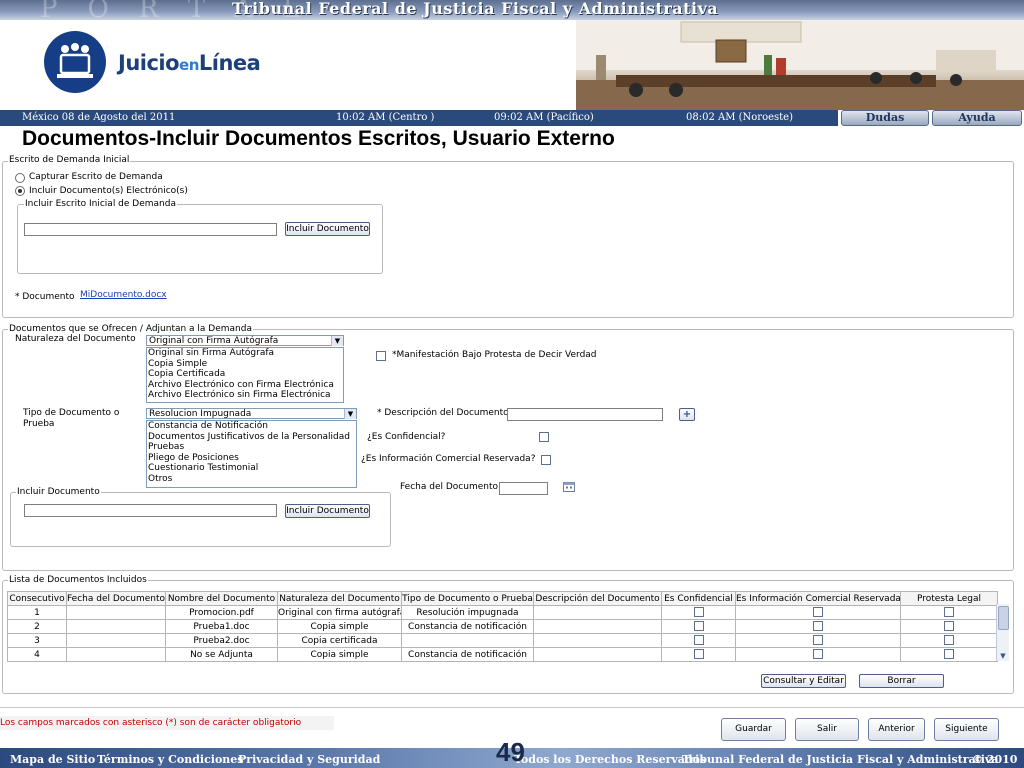  I want to click on tipo-label-2: Prueba, so click(39, 424).